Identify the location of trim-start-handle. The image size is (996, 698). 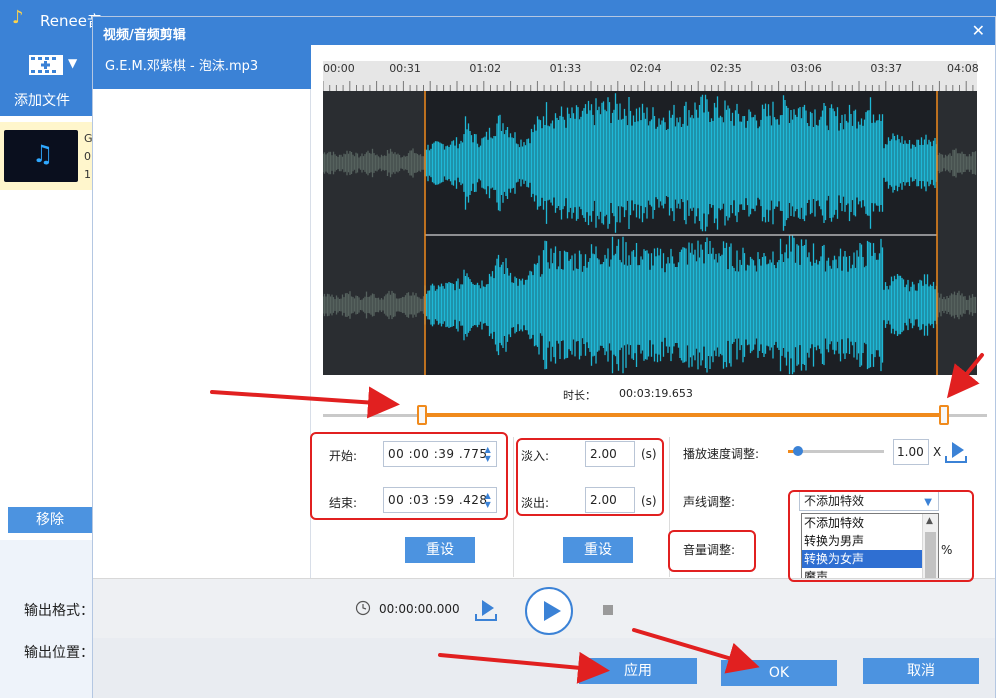
(422, 415).